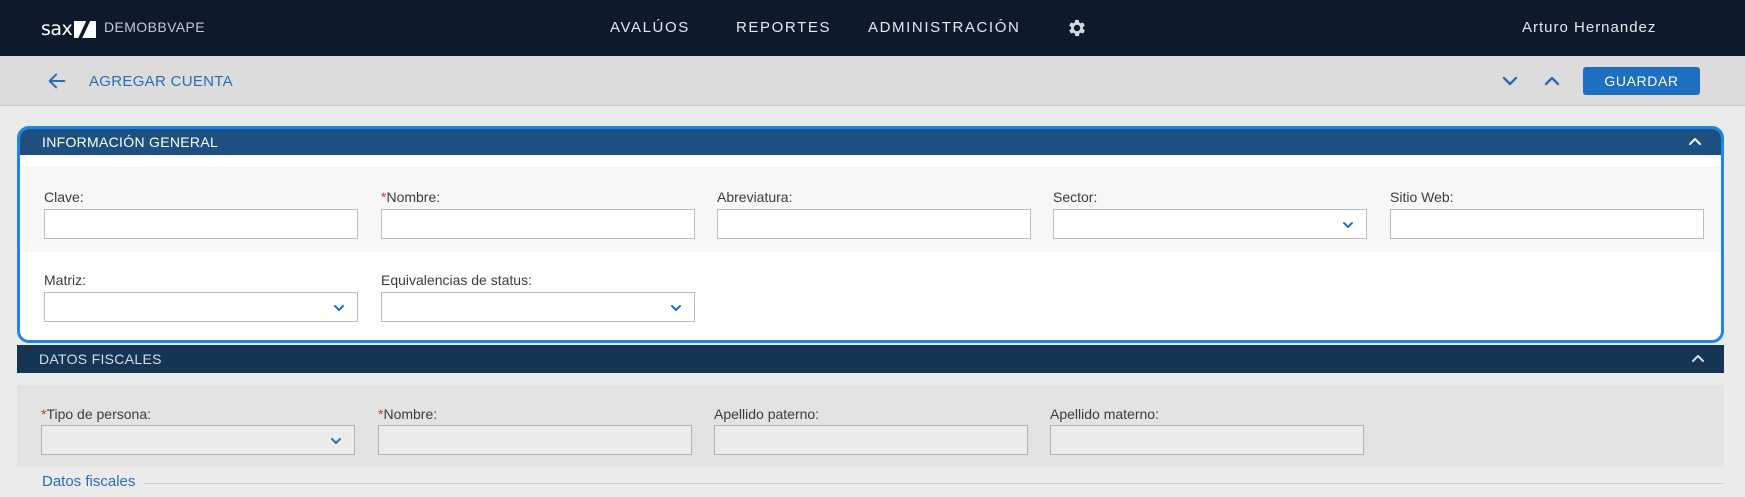 This screenshot has height=497, width=1745. I want to click on user-menu: Arturo Hernandez, so click(1589, 27).